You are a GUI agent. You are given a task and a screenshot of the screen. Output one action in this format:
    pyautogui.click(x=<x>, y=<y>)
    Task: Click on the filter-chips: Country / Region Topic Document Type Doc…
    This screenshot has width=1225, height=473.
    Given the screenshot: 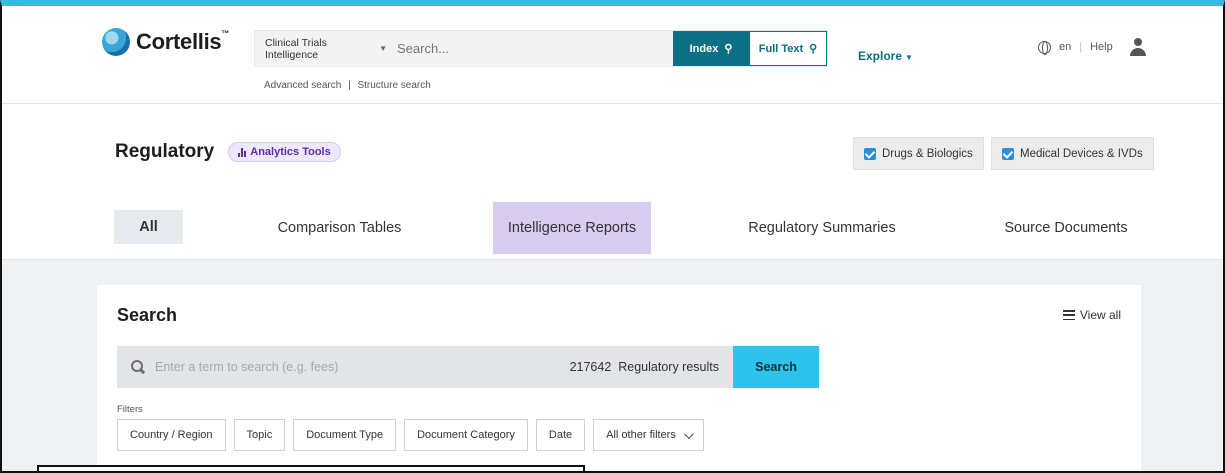 What is the action you would take?
    pyautogui.click(x=410, y=435)
    